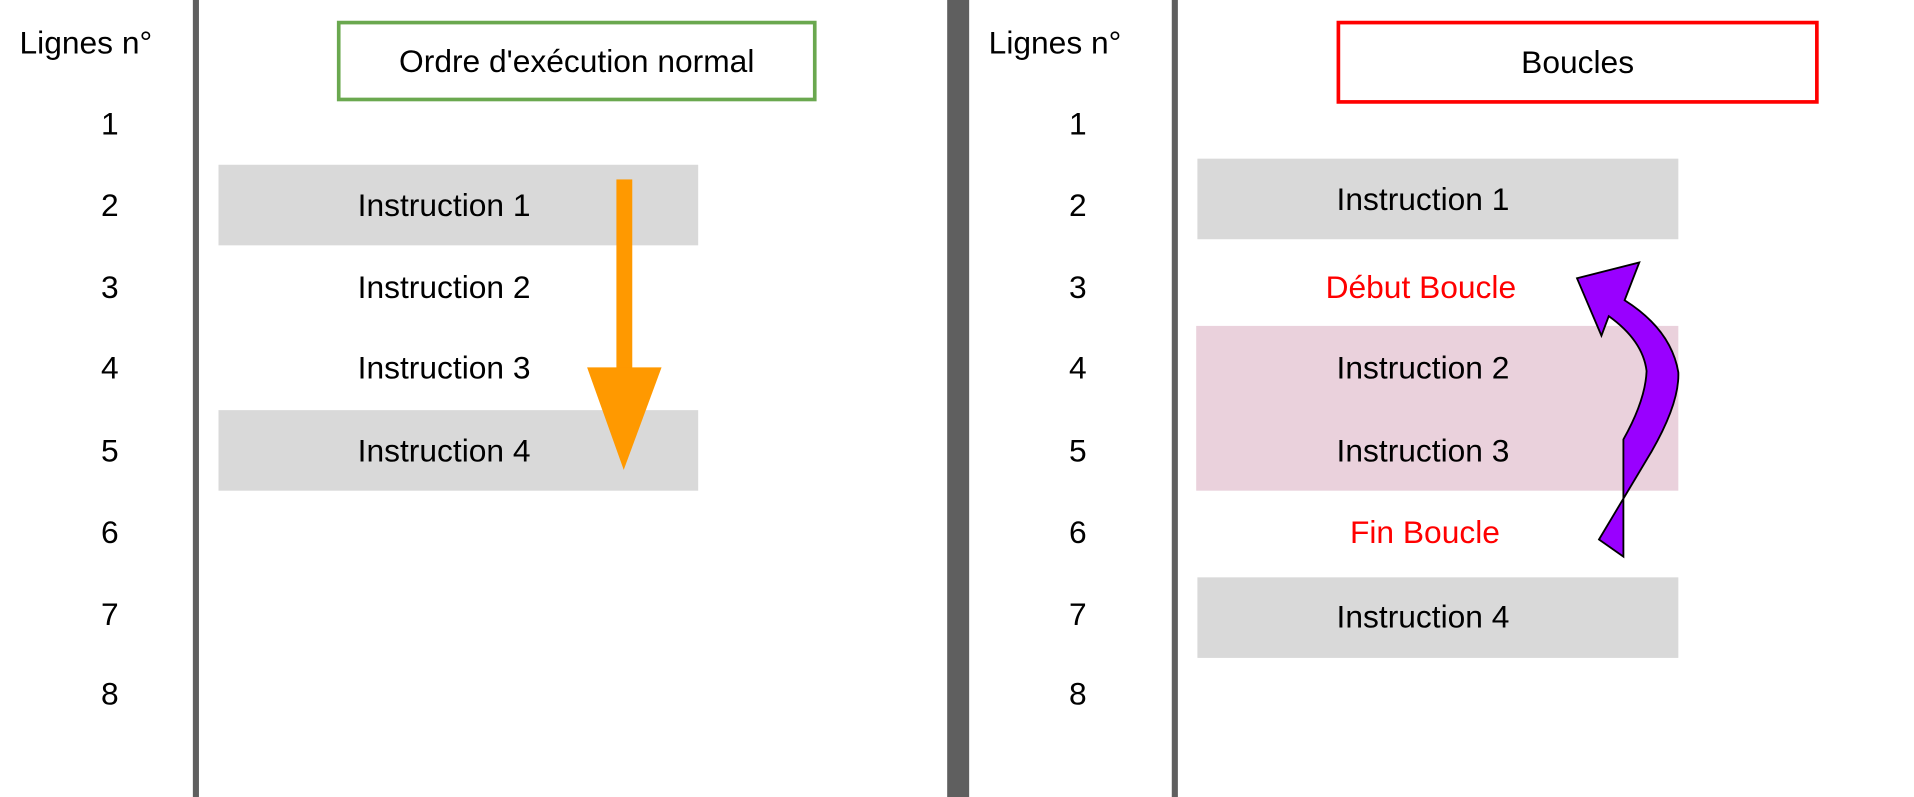 The image size is (1914, 797). Describe the element at coordinates (624, 324) in the screenshot. I see `down-arrow-icon` at that location.